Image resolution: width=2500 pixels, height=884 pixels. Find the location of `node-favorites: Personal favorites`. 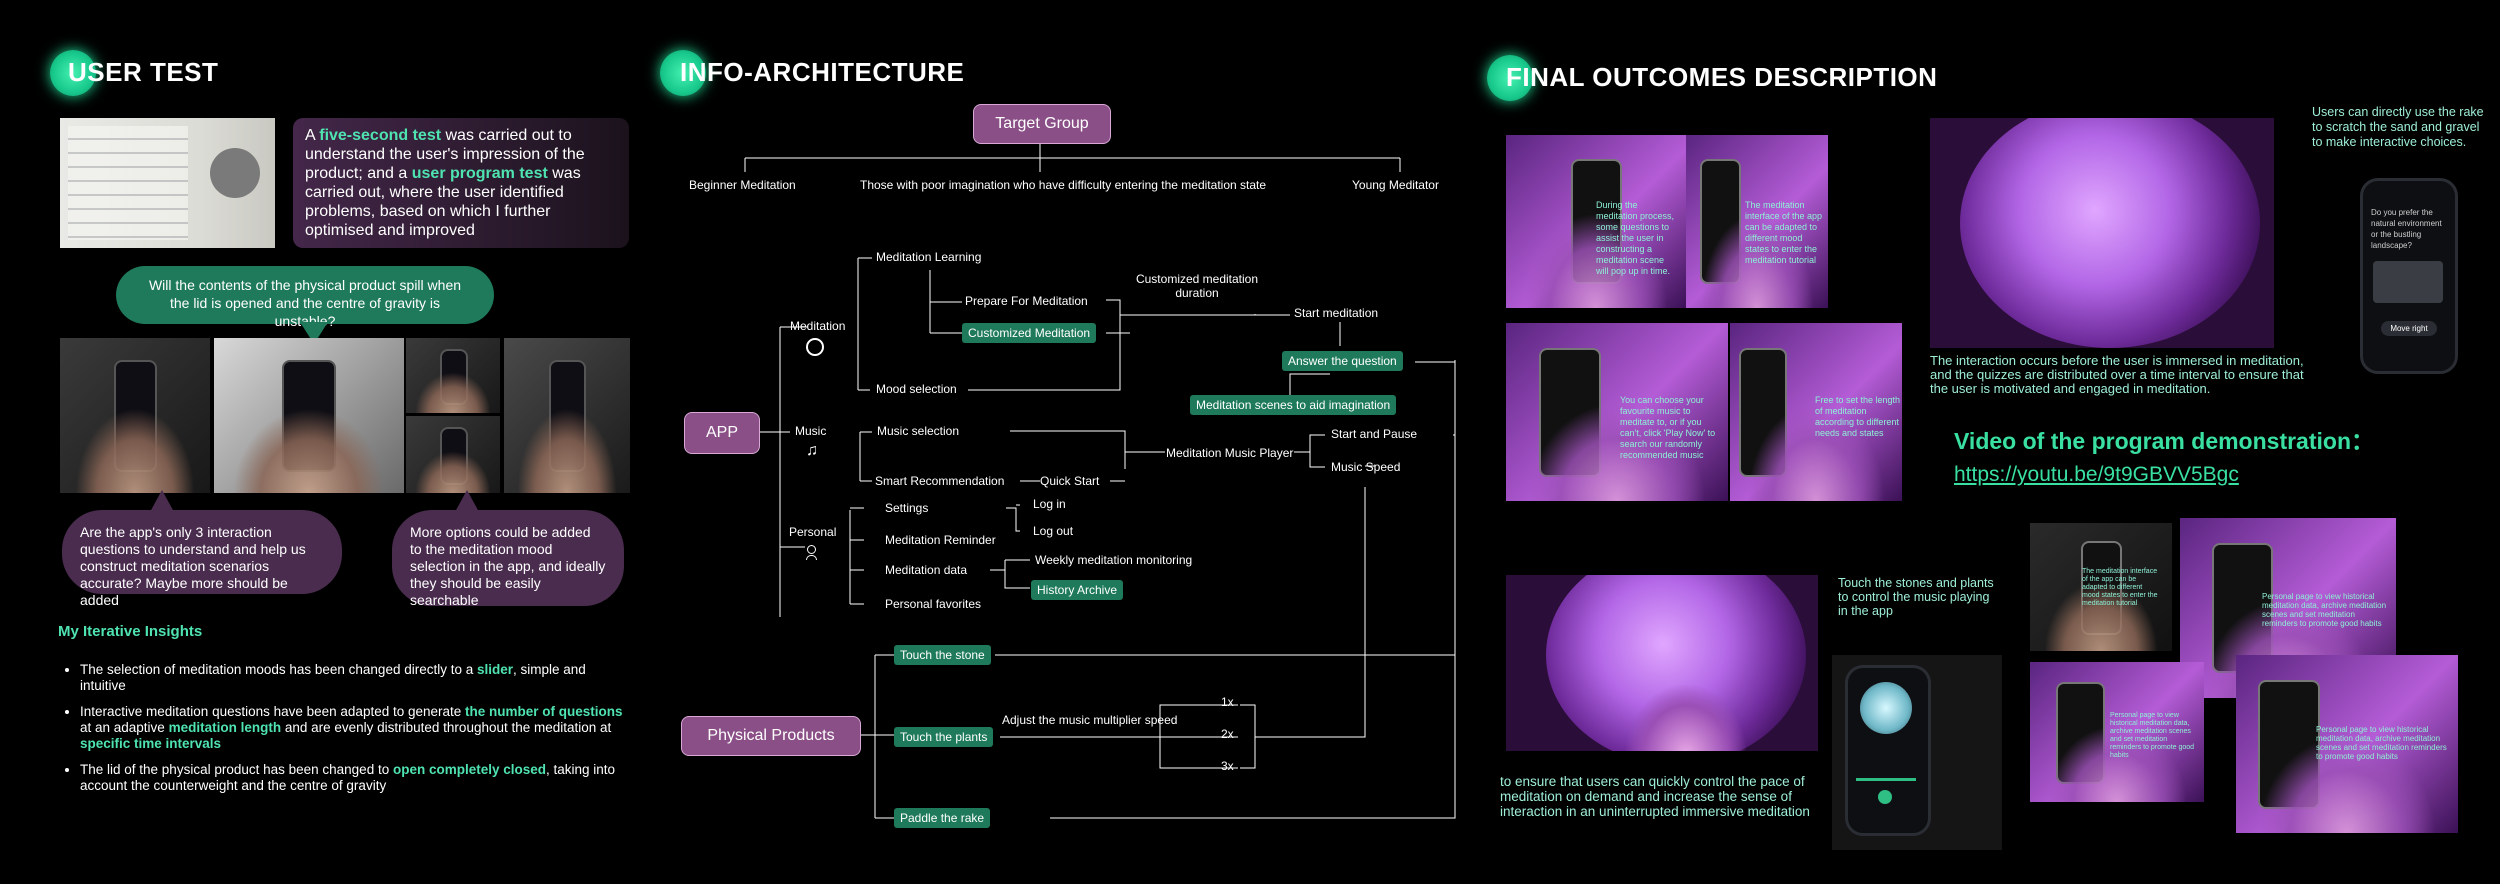

node-favorites: Personal favorites is located at coordinates (933, 604).